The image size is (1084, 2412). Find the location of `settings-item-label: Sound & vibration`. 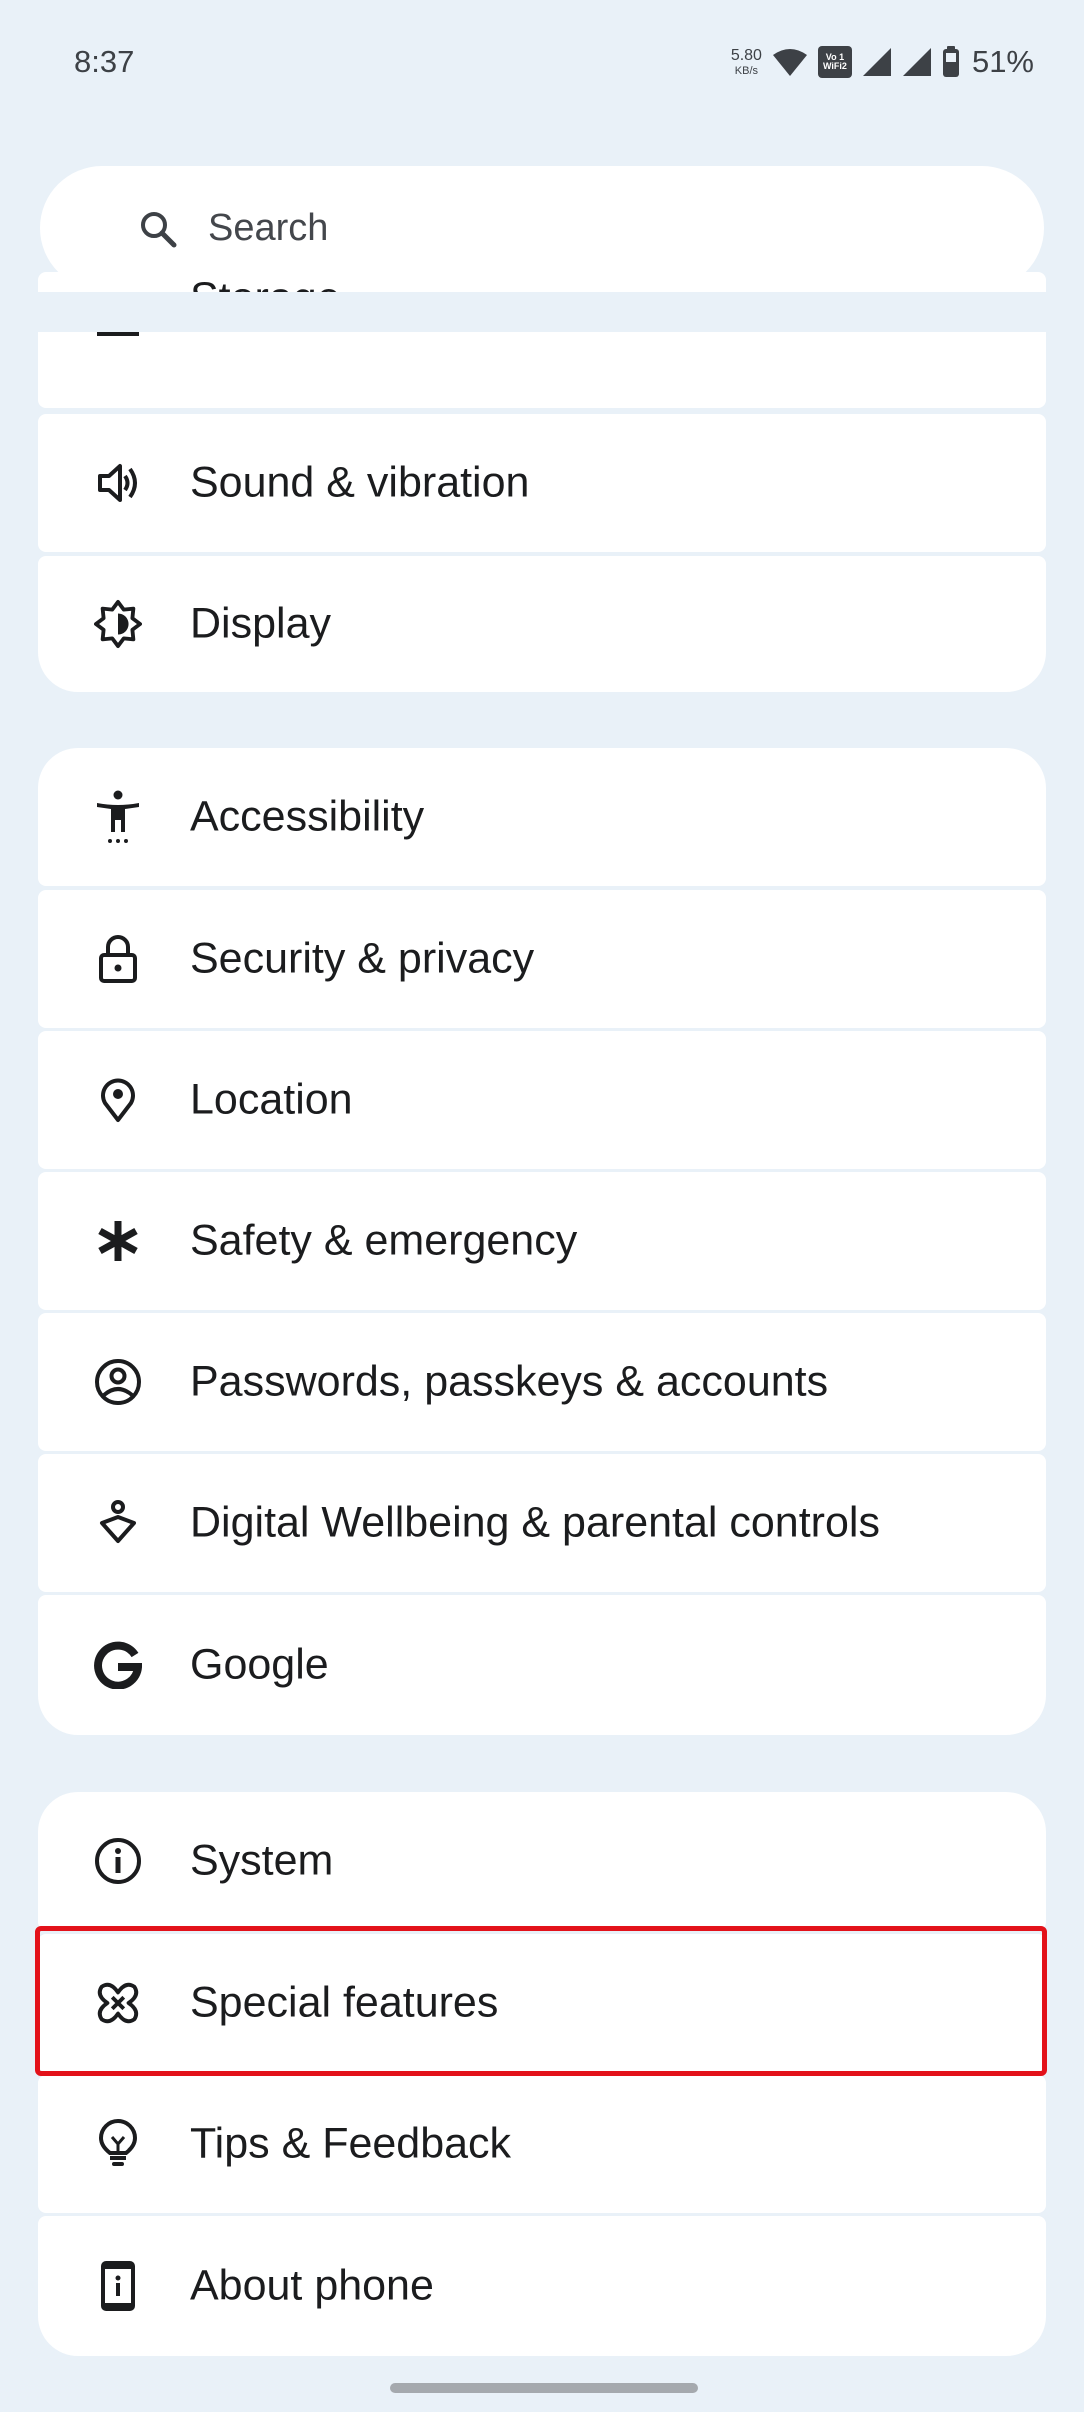

settings-item-label: Sound & vibration is located at coordinates (360, 482).